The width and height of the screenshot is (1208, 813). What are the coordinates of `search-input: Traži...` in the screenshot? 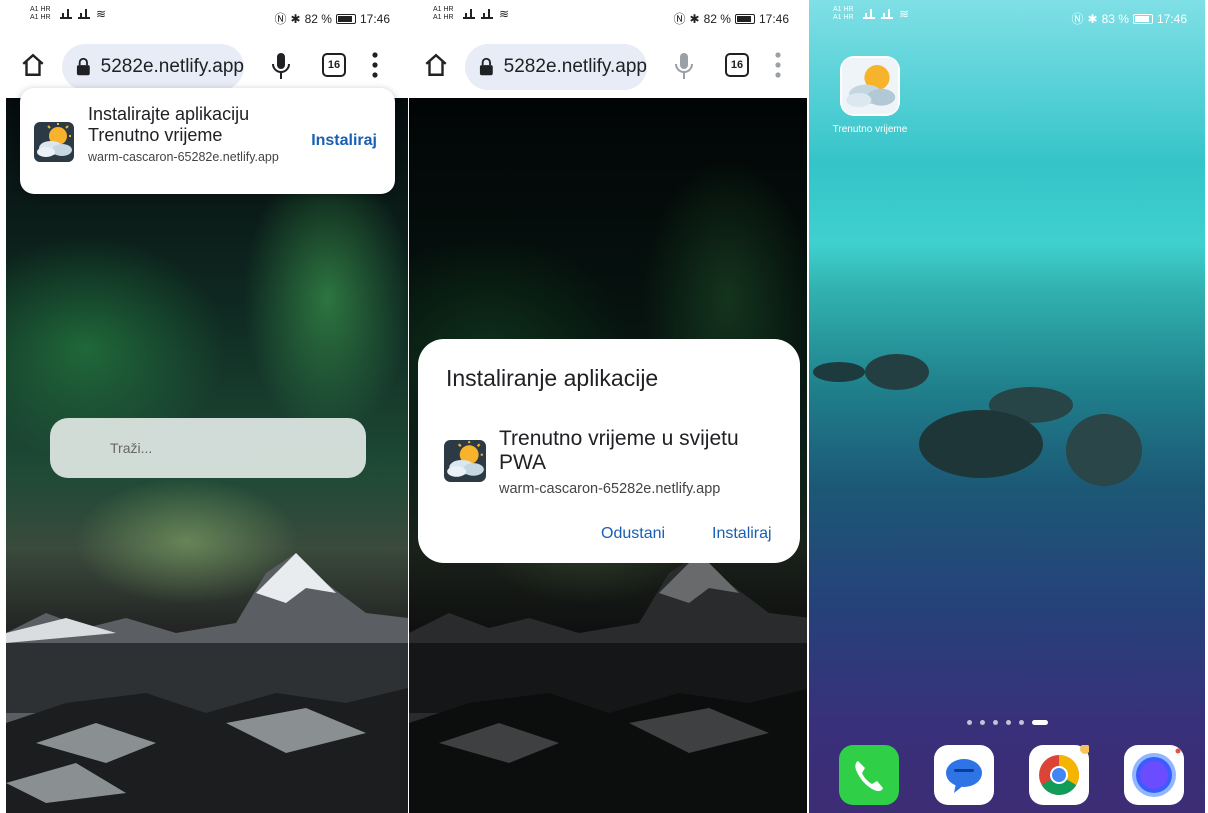 It's located at (208, 448).